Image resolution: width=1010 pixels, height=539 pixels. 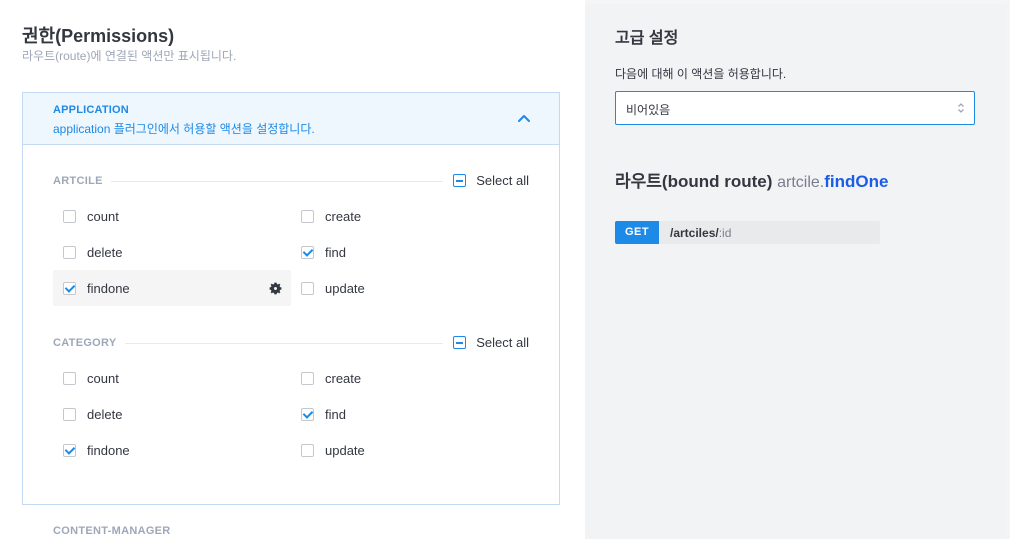 What do you see at coordinates (172, 252) in the screenshot?
I see `action-artcile-delete: delete` at bounding box center [172, 252].